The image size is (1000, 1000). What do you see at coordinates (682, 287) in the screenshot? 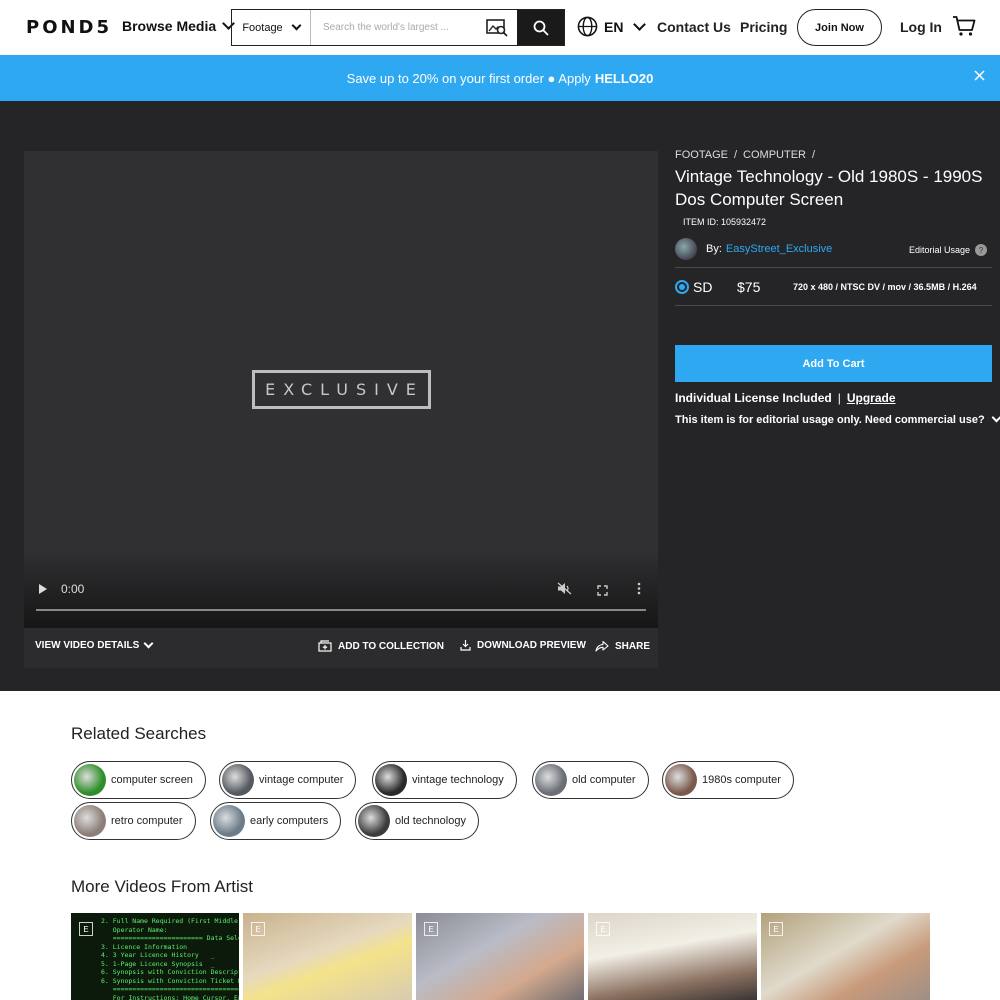
I see `sd-format-radio` at bounding box center [682, 287].